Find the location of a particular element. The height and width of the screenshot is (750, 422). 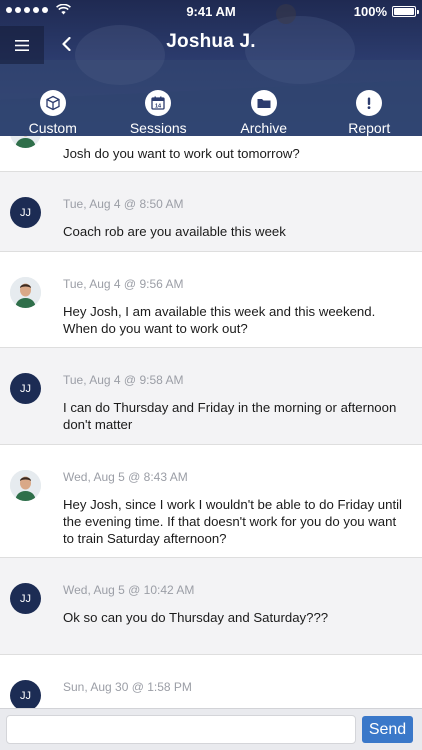

message-text: Josh do you want to work out tomorrow? is located at coordinates (181, 153).